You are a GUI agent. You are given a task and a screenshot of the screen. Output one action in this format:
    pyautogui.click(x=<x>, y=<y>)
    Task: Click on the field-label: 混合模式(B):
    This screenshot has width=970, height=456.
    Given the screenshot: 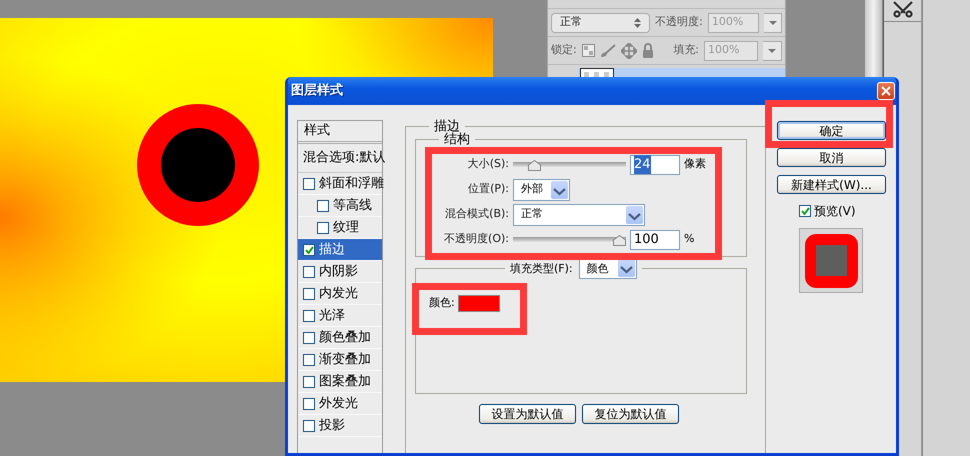 What is the action you would take?
    pyautogui.click(x=476, y=214)
    